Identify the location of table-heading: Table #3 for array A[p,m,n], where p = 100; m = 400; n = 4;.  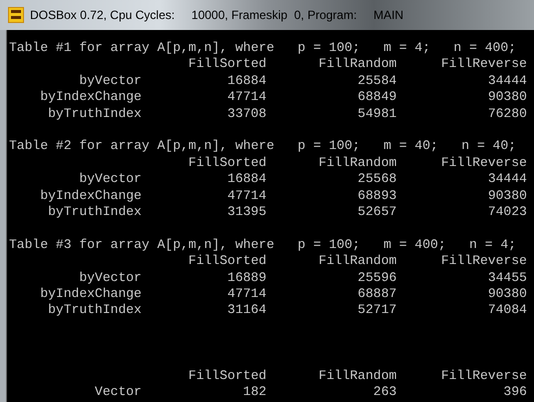
(262, 245).